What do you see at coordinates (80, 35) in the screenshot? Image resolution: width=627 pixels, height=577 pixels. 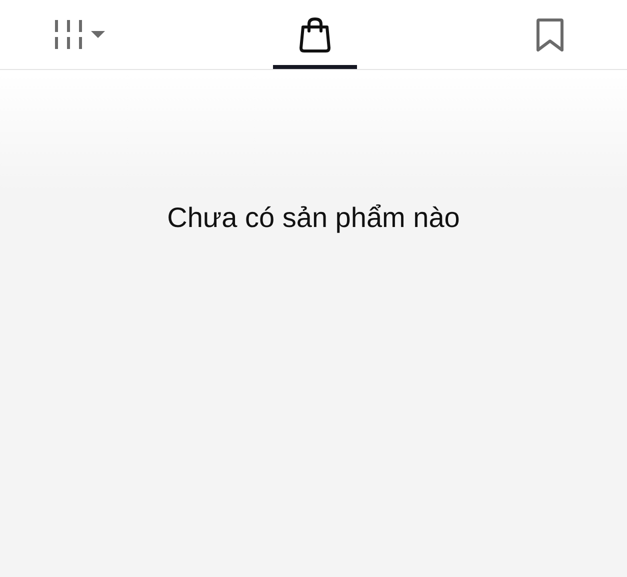 I see `grid-view-icon` at bounding box center [80, 35].